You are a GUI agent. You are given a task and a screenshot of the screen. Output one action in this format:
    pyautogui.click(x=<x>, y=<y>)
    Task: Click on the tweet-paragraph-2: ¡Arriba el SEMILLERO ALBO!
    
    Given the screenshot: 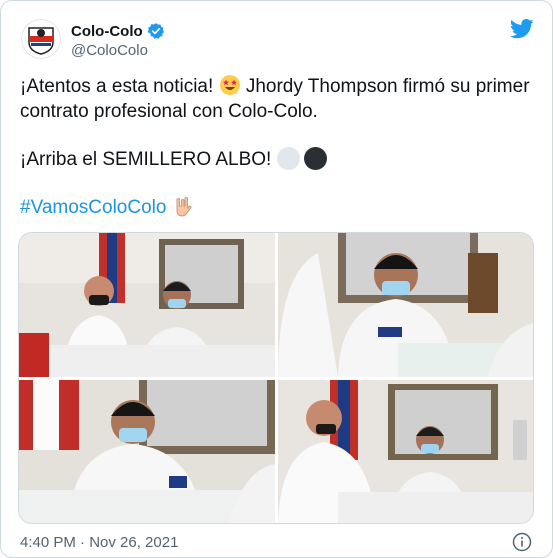 What is the action you would take?
    pyautogui.click(x=275, y=159)
    